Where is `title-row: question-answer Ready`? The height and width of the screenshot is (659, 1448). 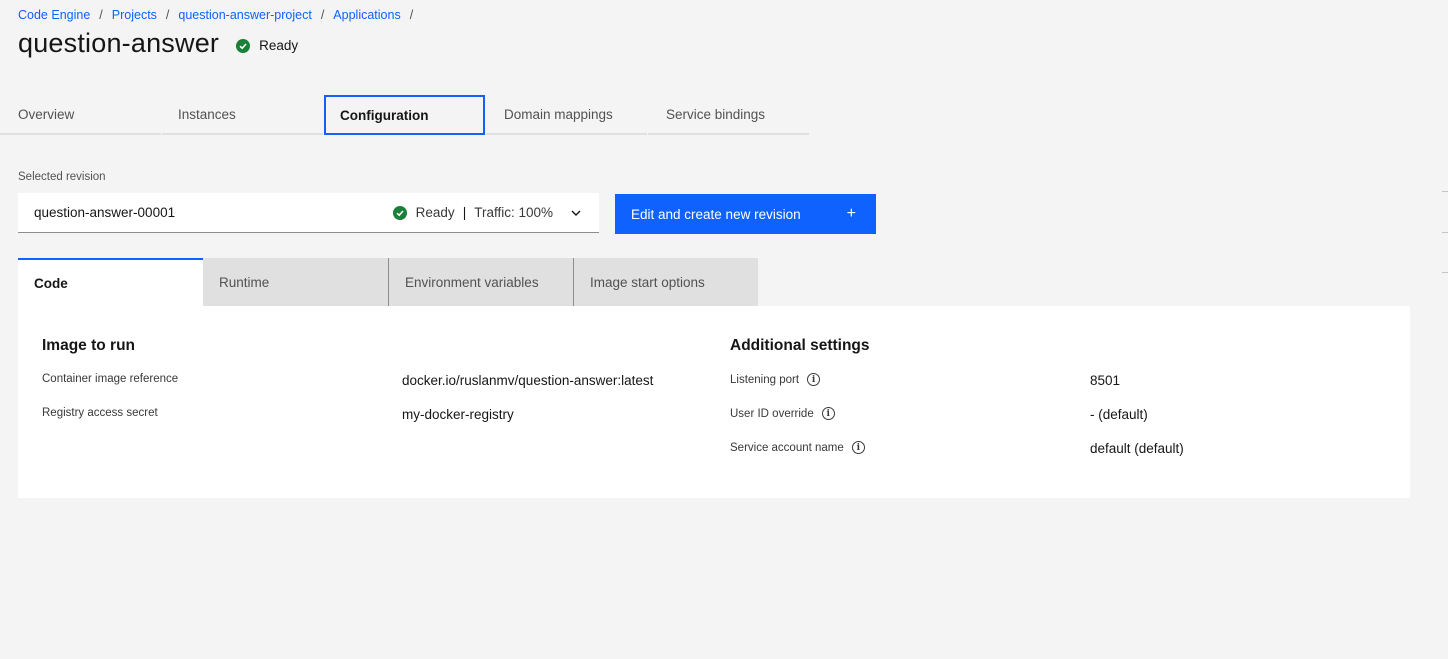
title-row: question-answer Ready is located at coordinates (158, 43).